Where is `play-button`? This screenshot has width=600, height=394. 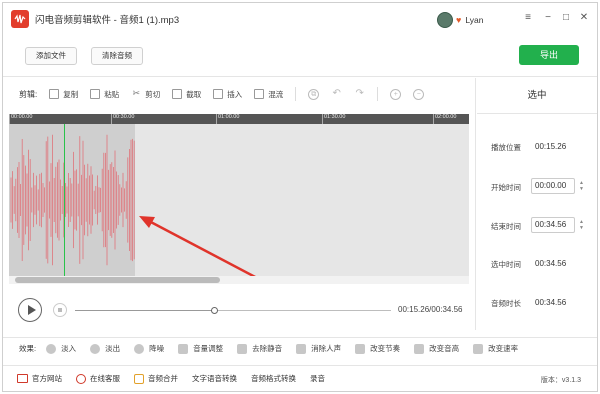 play-button is located at coordinates (30, 310).